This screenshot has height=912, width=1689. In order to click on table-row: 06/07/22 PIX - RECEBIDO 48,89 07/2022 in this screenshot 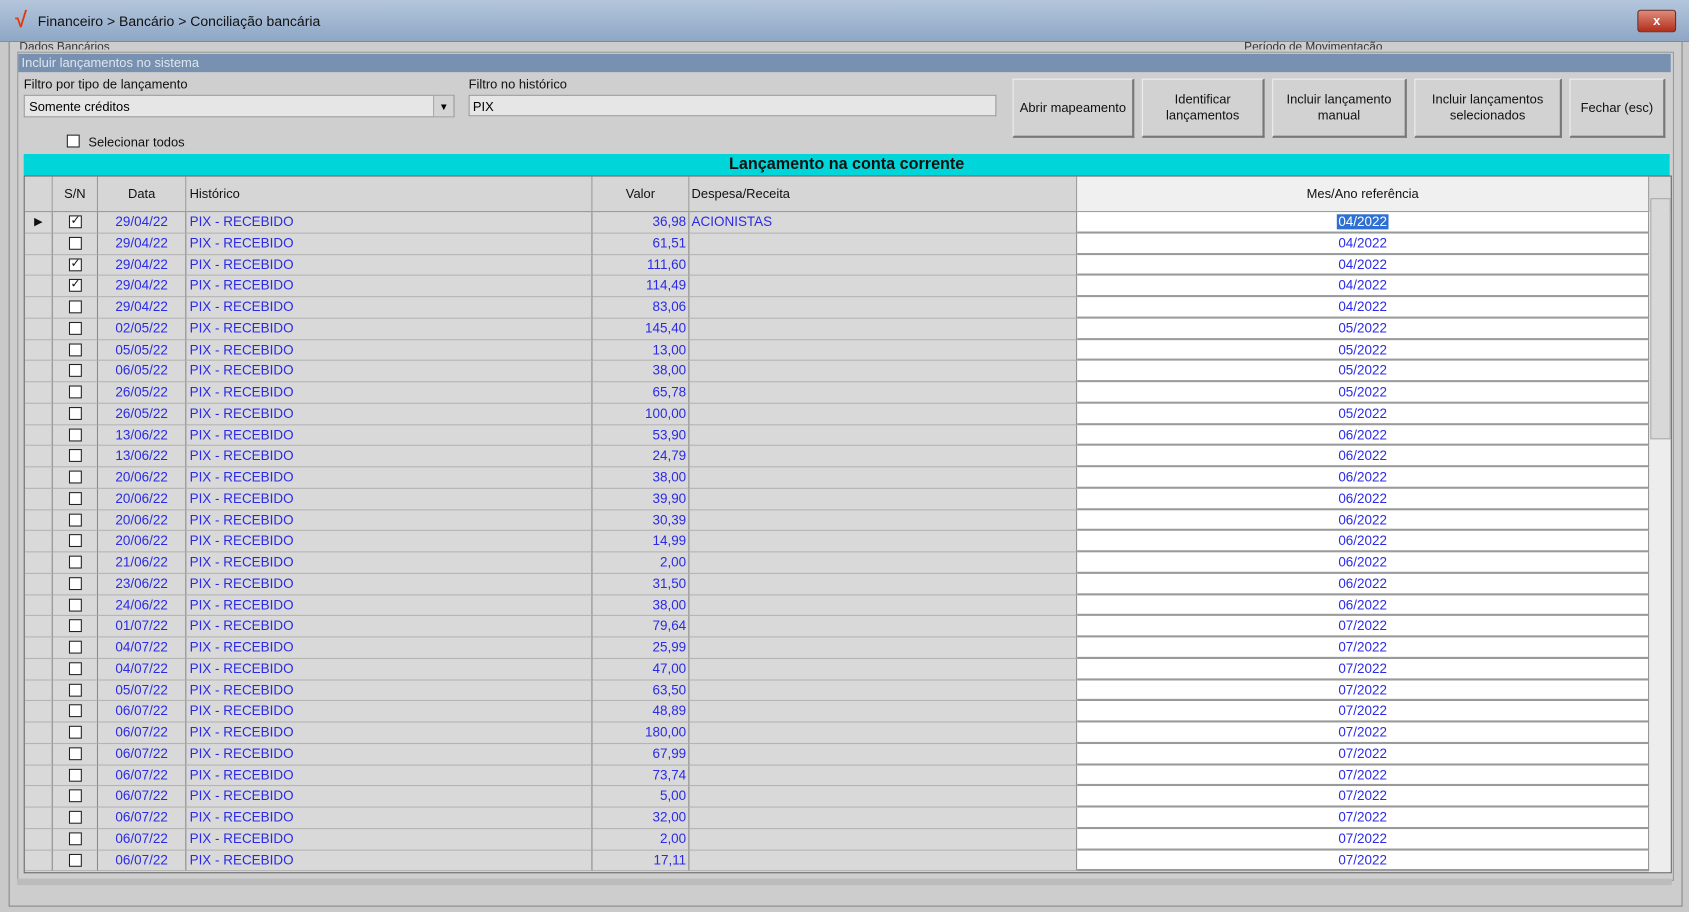, I will do `click(837, 712)`.